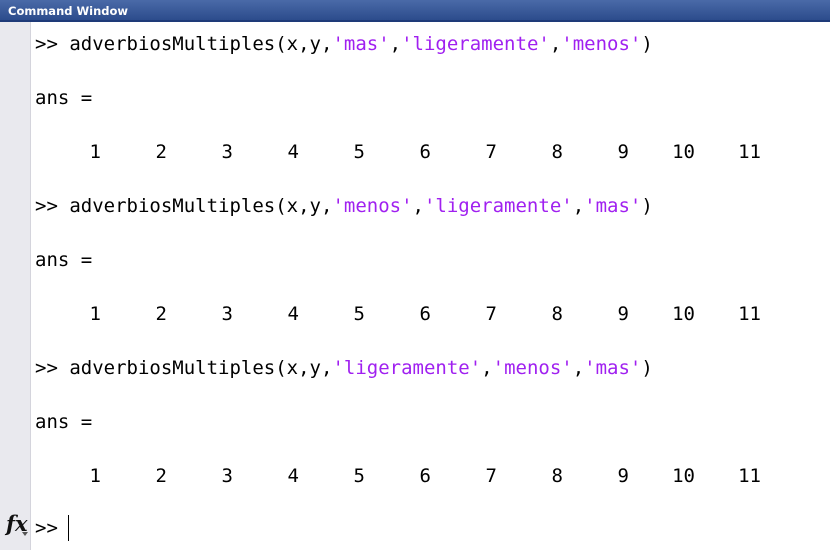  Describe the element at coordinates (68, 528) in the screenshot. I see `text-cursor` at that location.